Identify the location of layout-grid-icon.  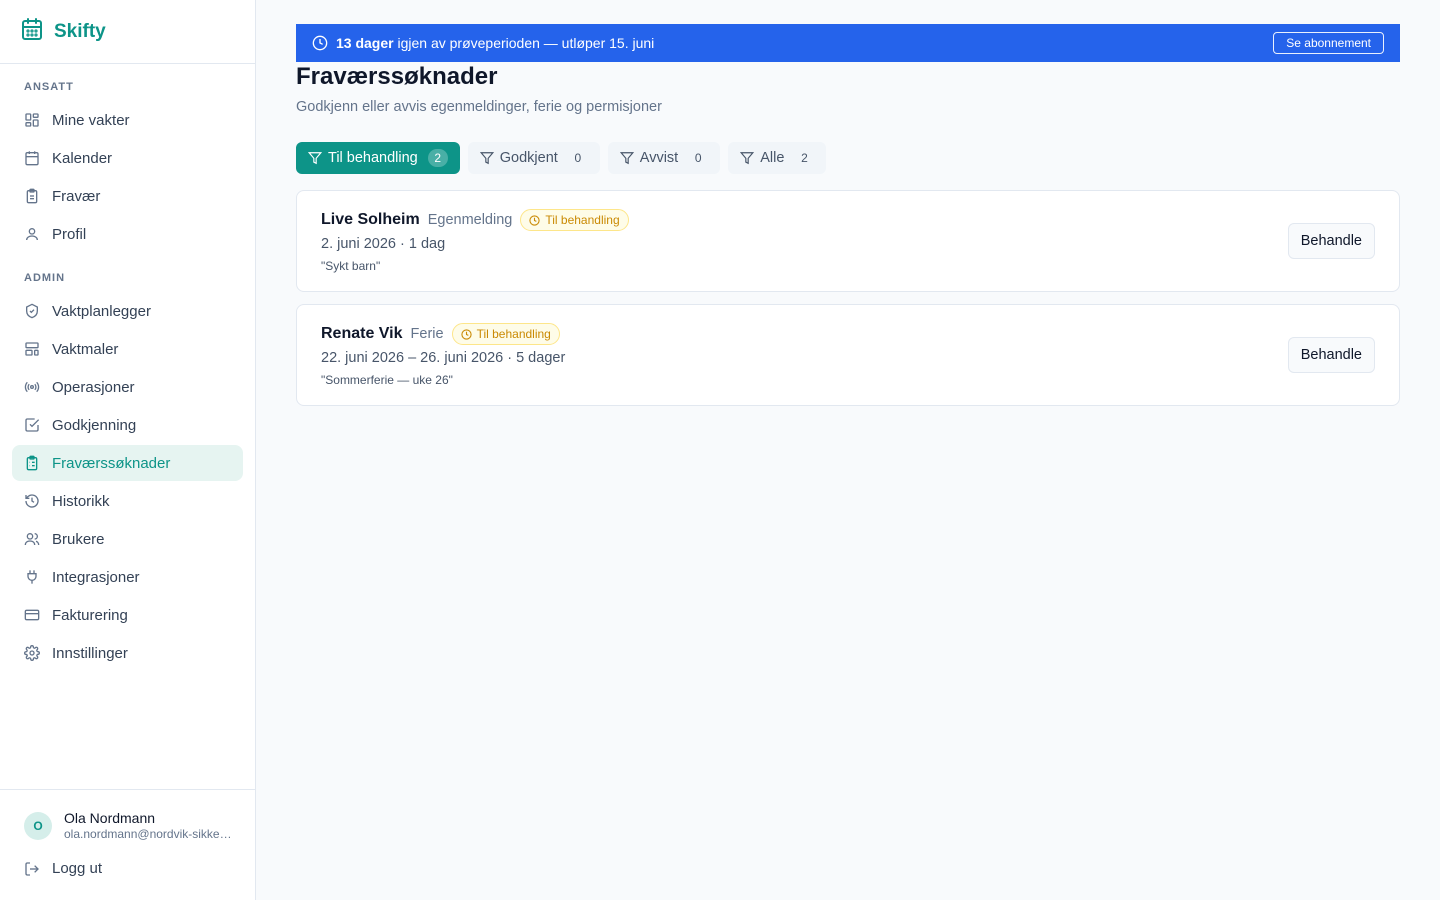
(32, 120).